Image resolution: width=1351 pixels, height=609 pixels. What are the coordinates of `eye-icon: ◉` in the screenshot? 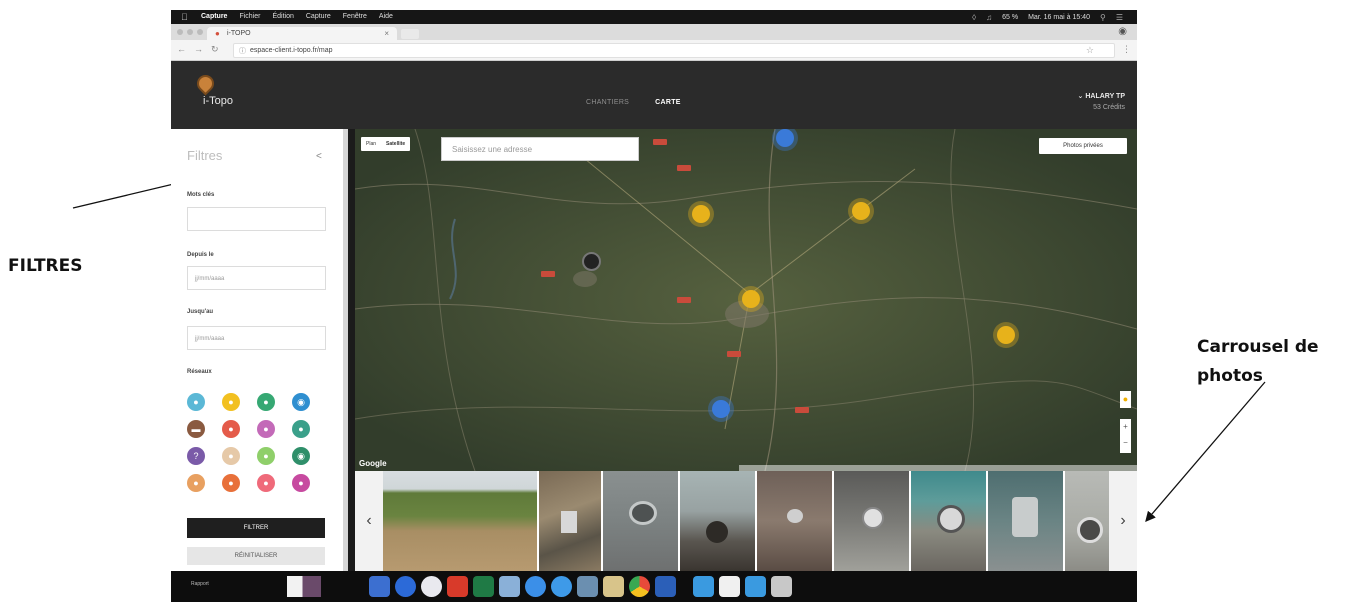 It's located at (301, 402).